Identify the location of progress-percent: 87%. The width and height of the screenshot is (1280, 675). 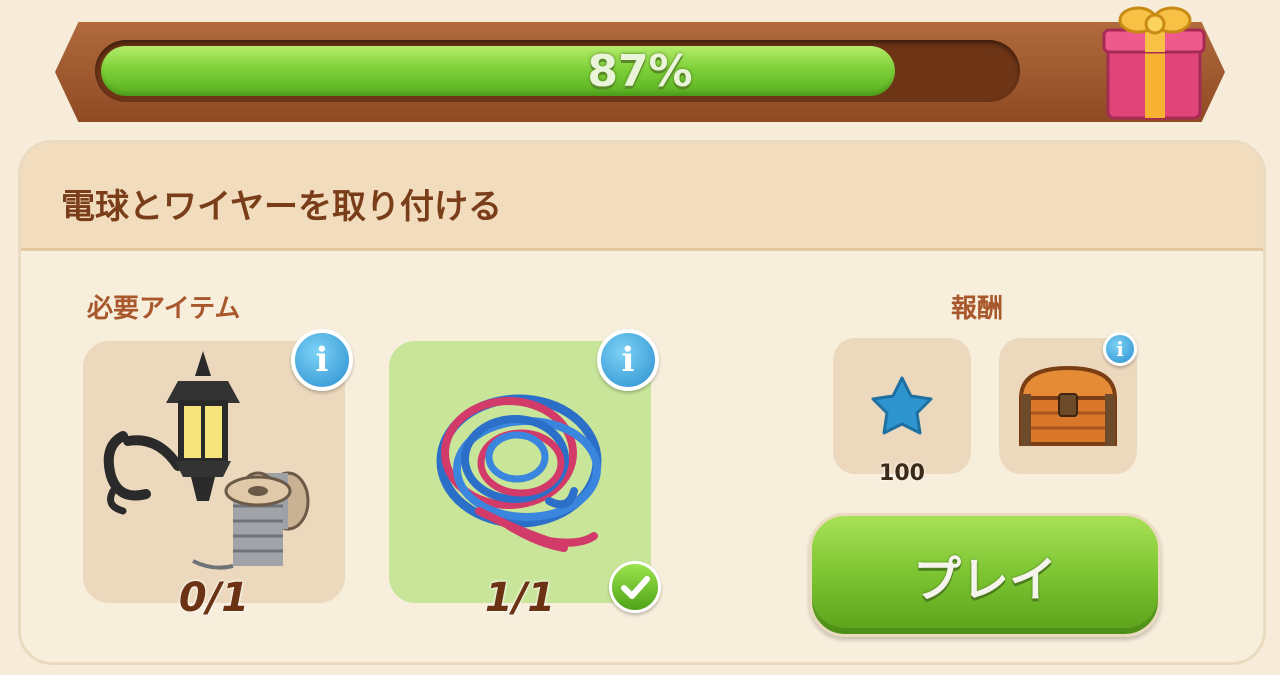
(640, 71).